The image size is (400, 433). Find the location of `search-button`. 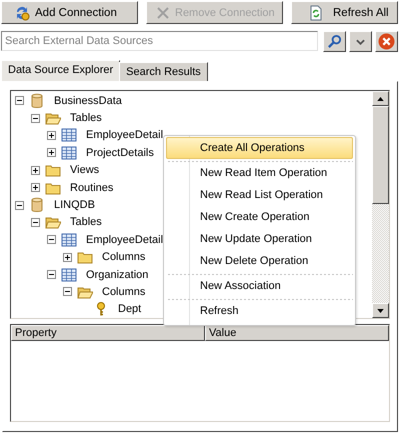

search-button is located at coordinates (334, 41).